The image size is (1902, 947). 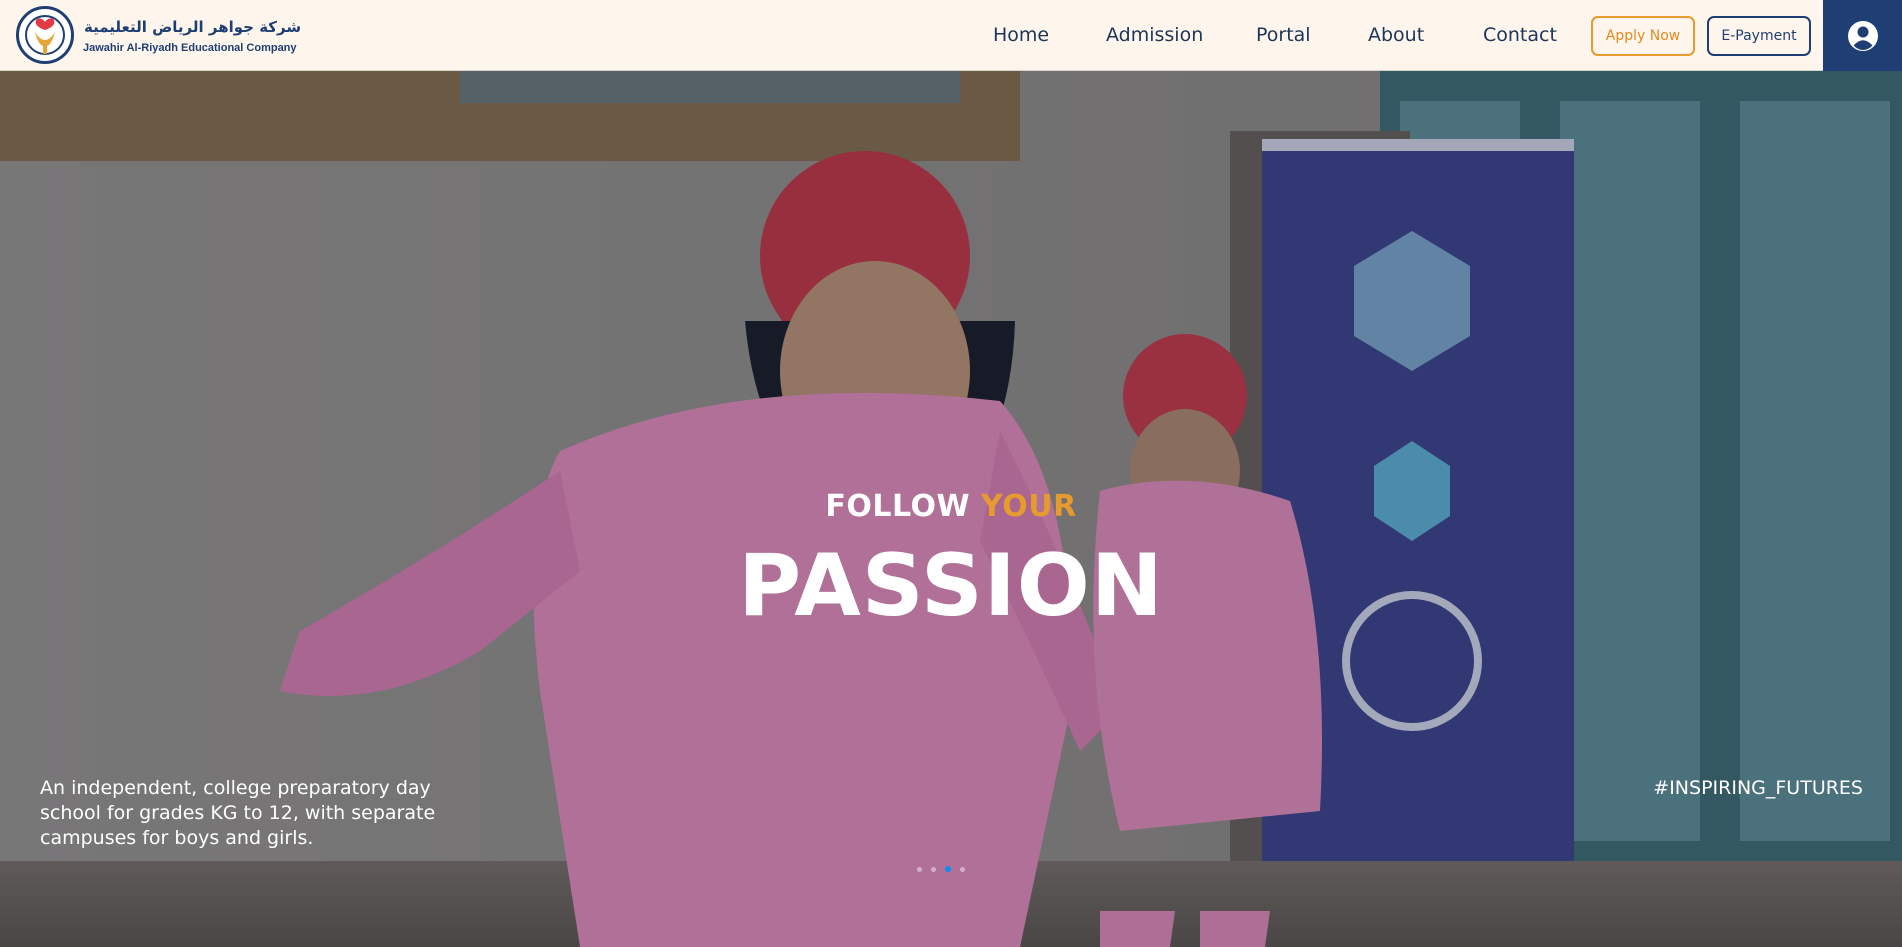 What do you see at coordinates (1021, 35) in the screenshot?
I see `nav-home: Home` at bounding box center [1021, 35].